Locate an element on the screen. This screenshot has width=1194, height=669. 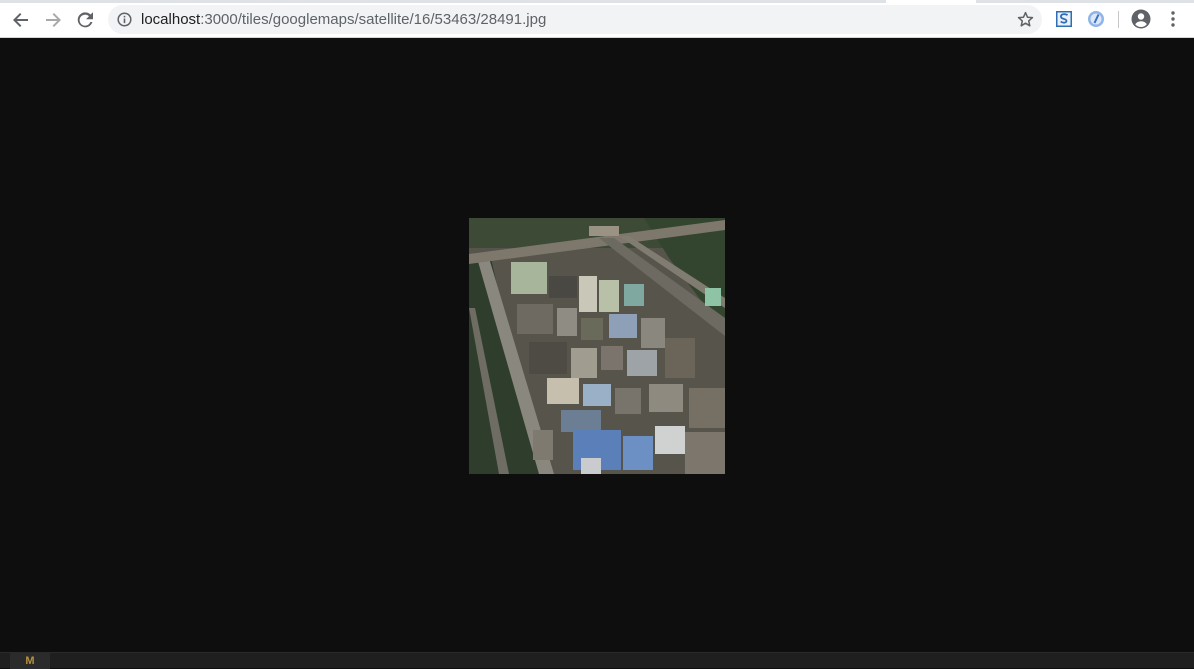
tab-strip is located at coordinates (597, 1).